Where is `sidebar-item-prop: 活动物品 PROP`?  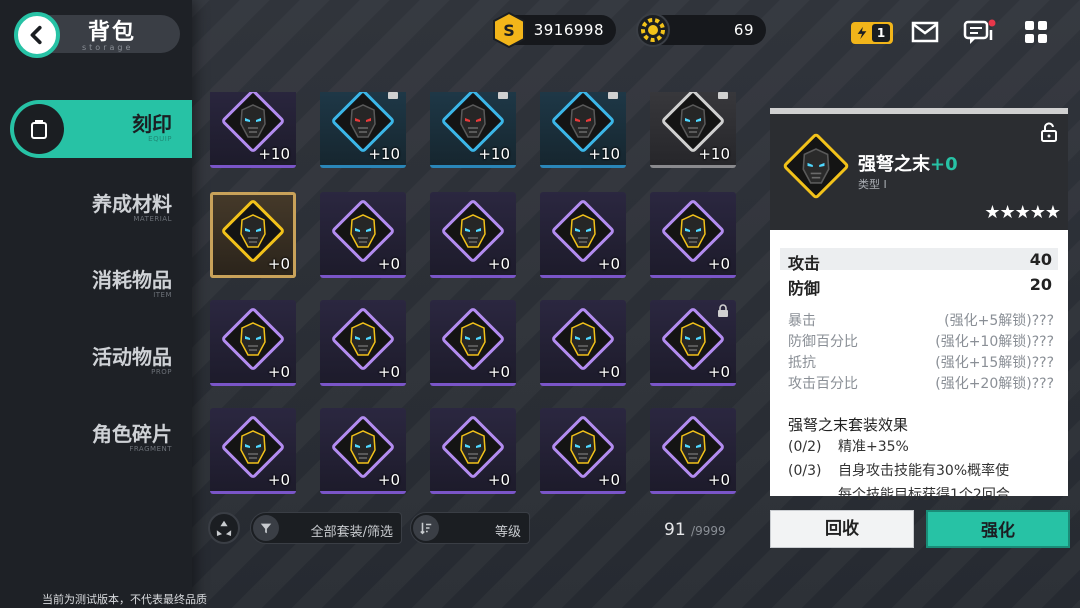 sidebar-item-prop: 活动物品 PROP is located at coordinates (96, 362).